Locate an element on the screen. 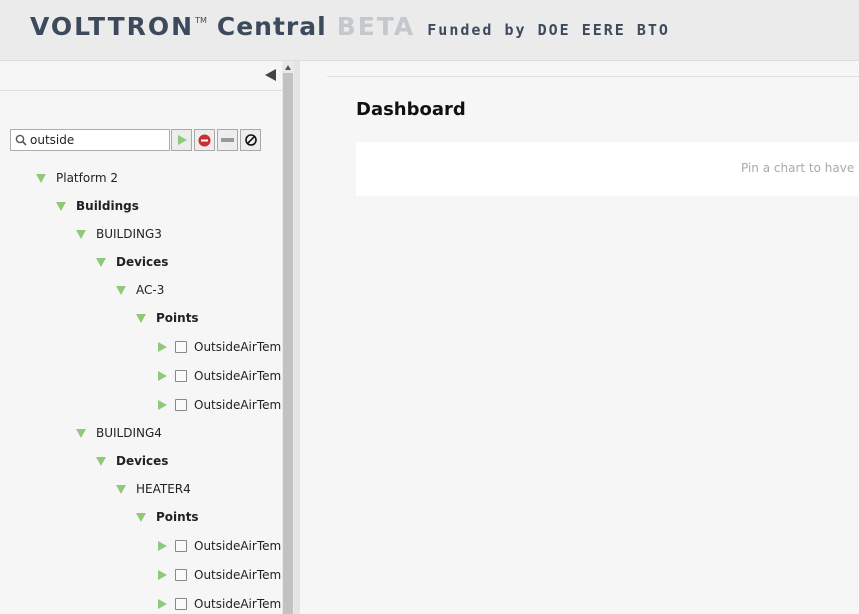 The image size is (859, 614). tree-node-label: Platform 2 is located at coordinates (87, 178).